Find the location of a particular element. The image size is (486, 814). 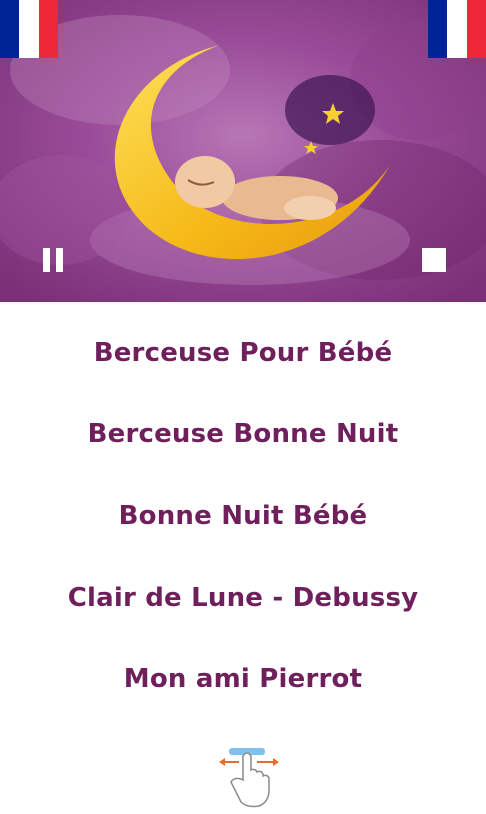

pause-button is located at coordinates (54, 260).